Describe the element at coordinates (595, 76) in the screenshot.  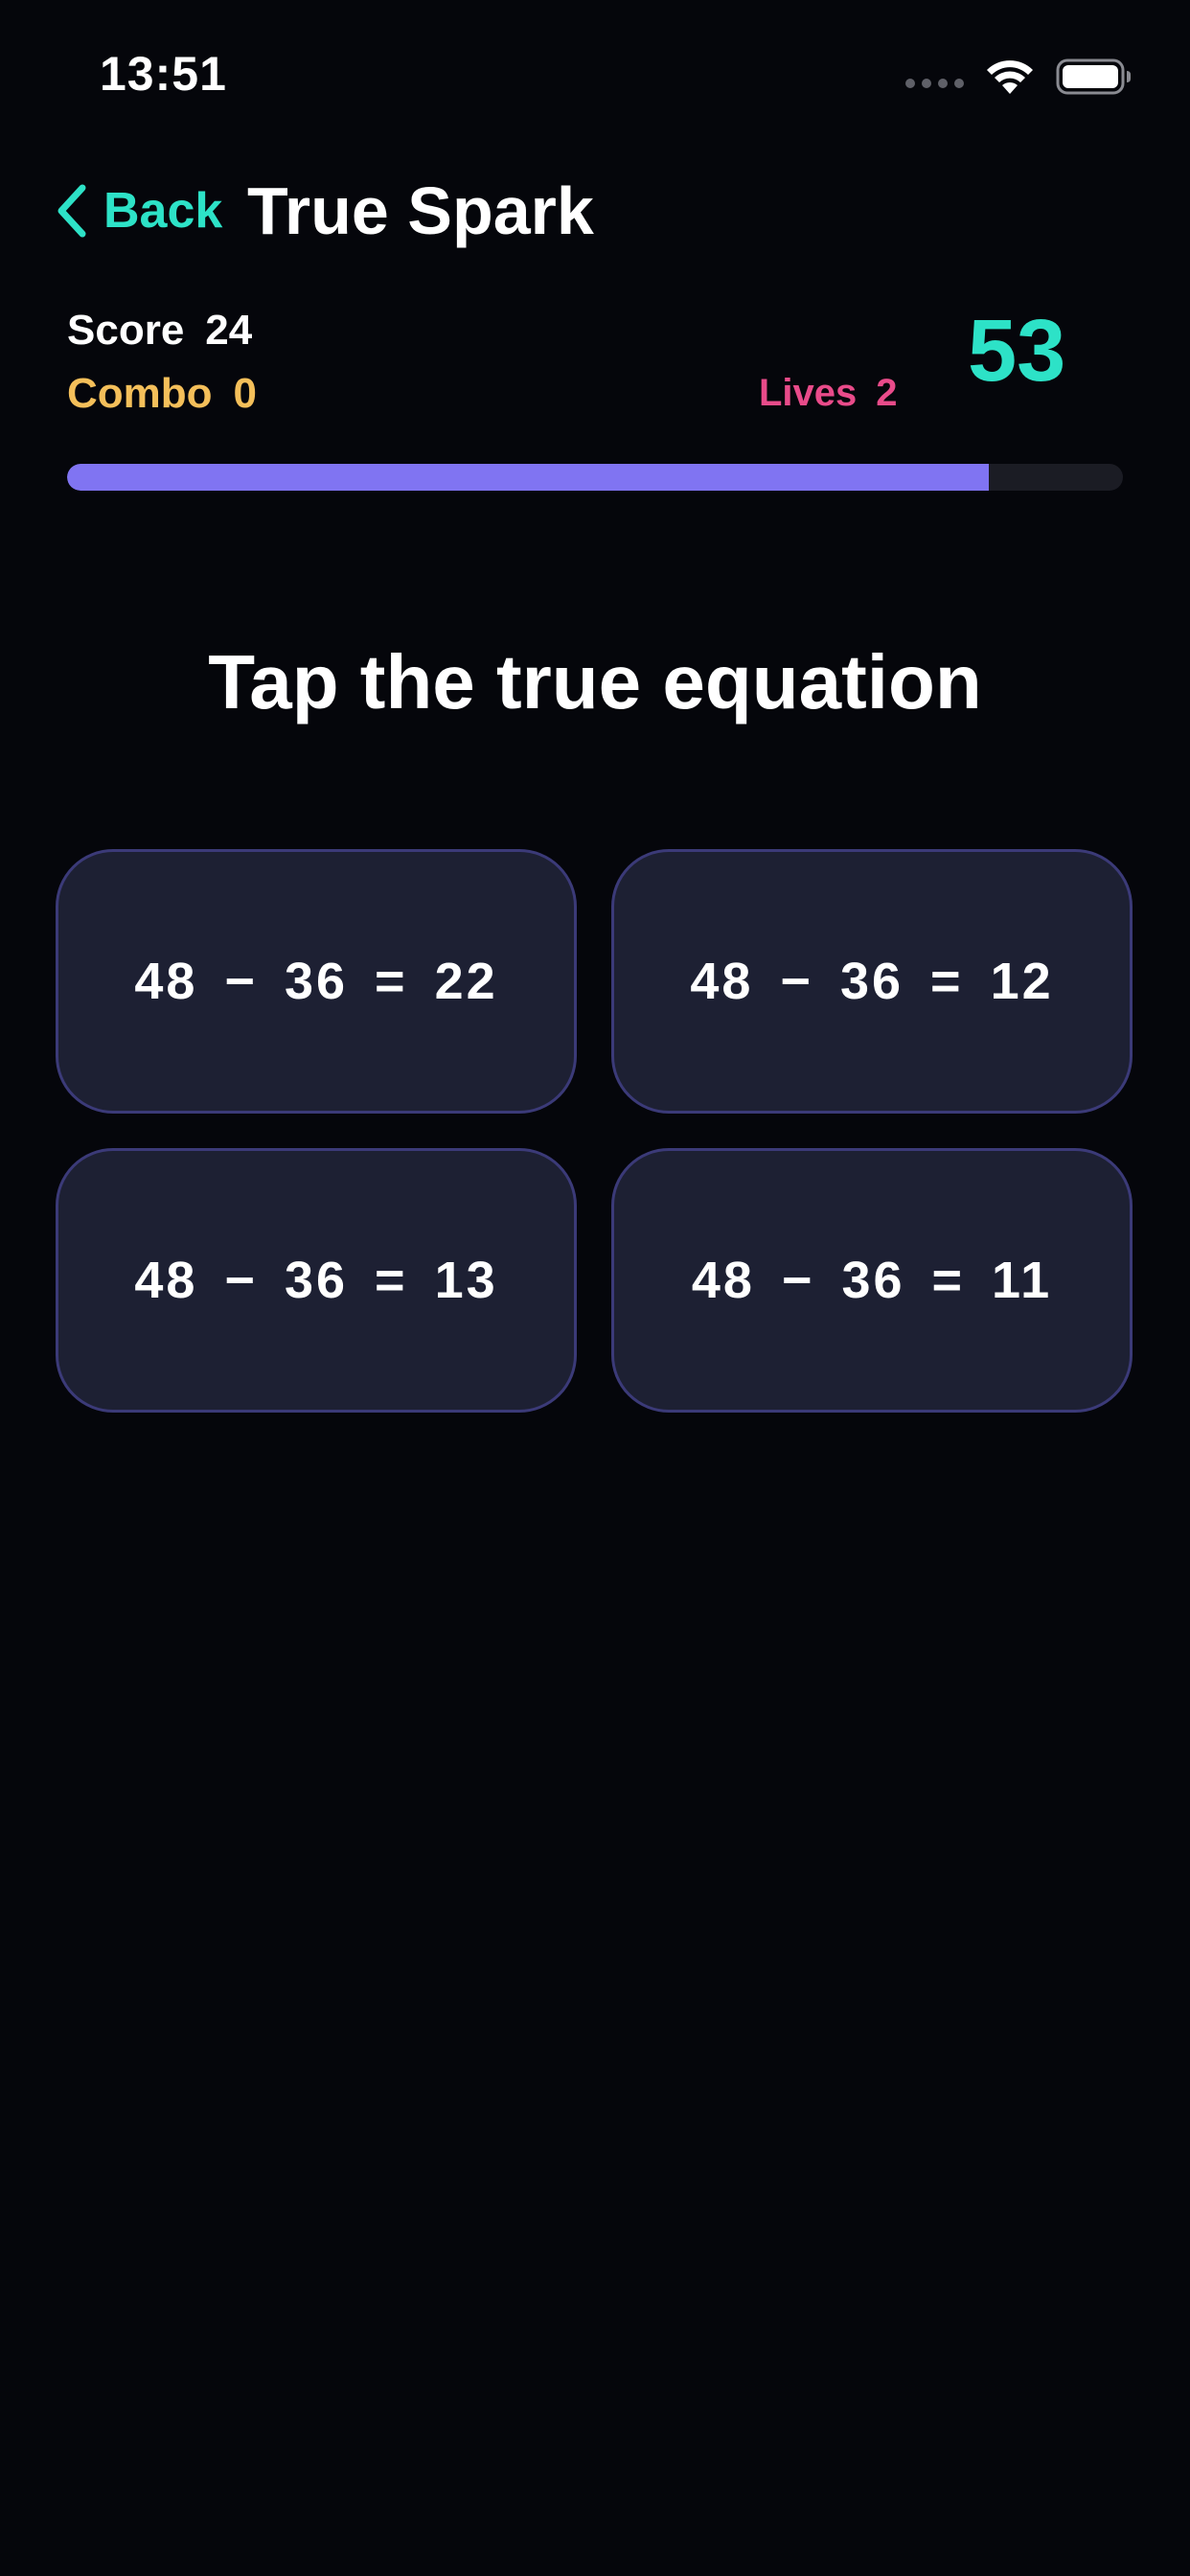
I see `status-bar: 13:51` at that location.